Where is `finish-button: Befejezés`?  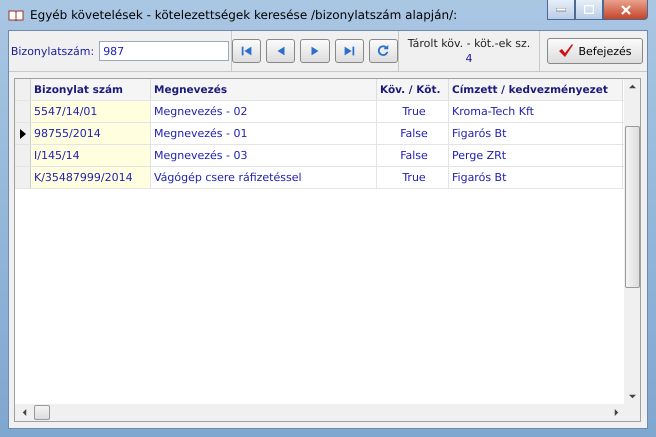 finish-button: Befejezés is located at coordinates (595, 51).